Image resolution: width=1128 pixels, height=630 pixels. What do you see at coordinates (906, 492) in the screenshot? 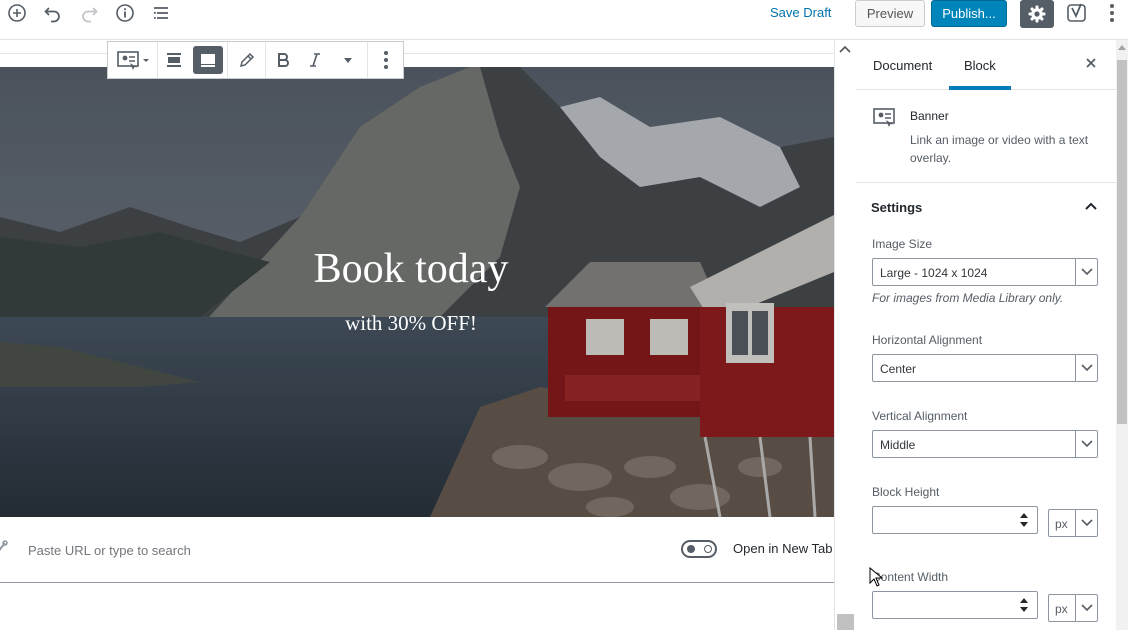
I see `block-height-label: Block Height` at bounding box center [906, 492].